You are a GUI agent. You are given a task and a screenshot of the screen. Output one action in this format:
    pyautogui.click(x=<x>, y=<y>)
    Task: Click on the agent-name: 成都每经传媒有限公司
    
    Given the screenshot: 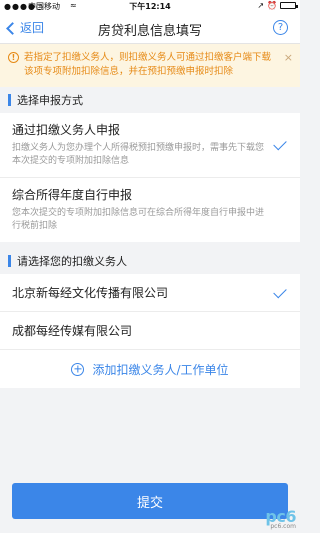 What is the action you would take?
    pyautogui.click(x=72, y=331)
    